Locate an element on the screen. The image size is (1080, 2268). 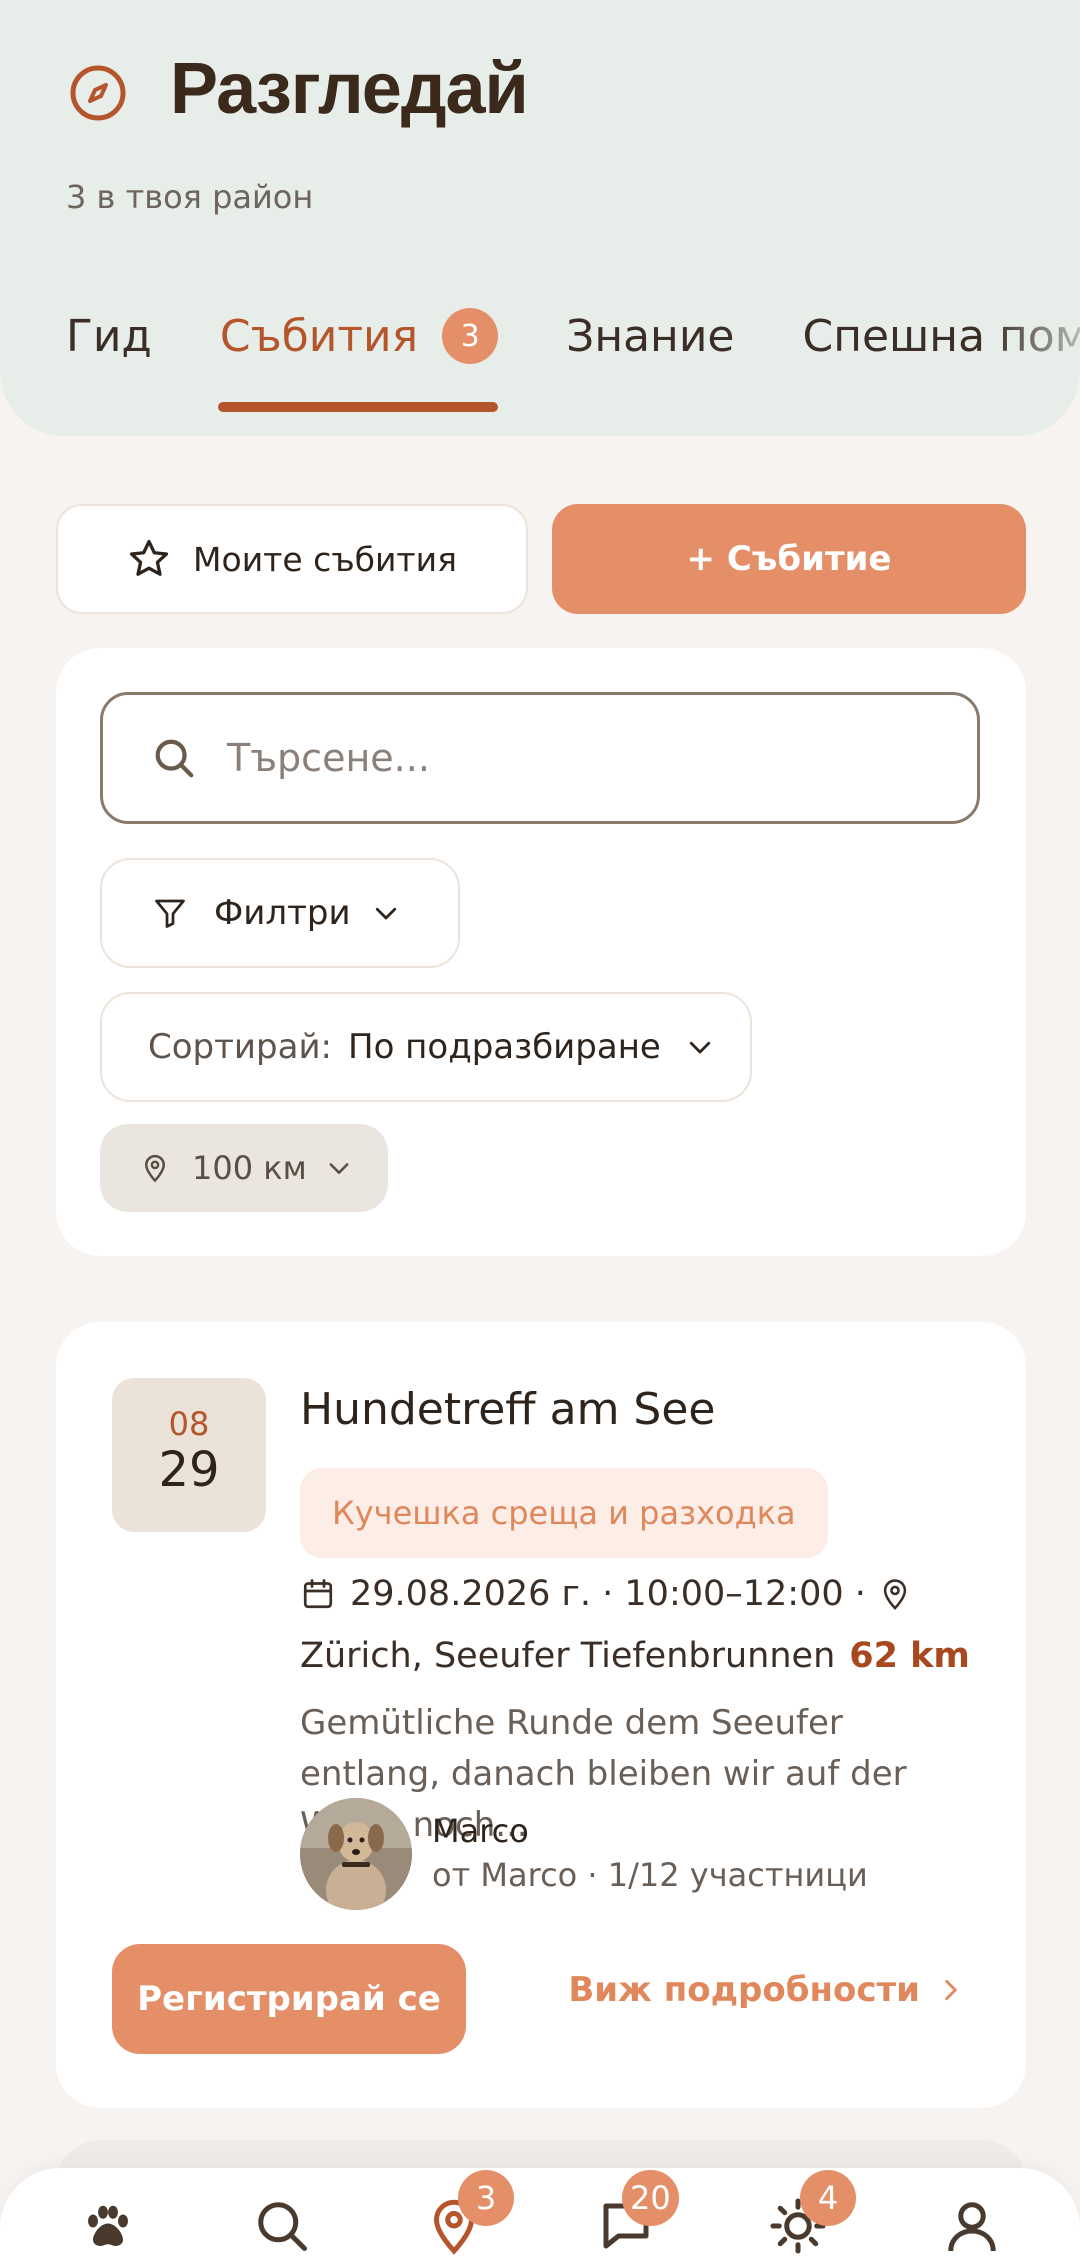
register-label: Регистрирай се is located at coordinates (289, 1999).